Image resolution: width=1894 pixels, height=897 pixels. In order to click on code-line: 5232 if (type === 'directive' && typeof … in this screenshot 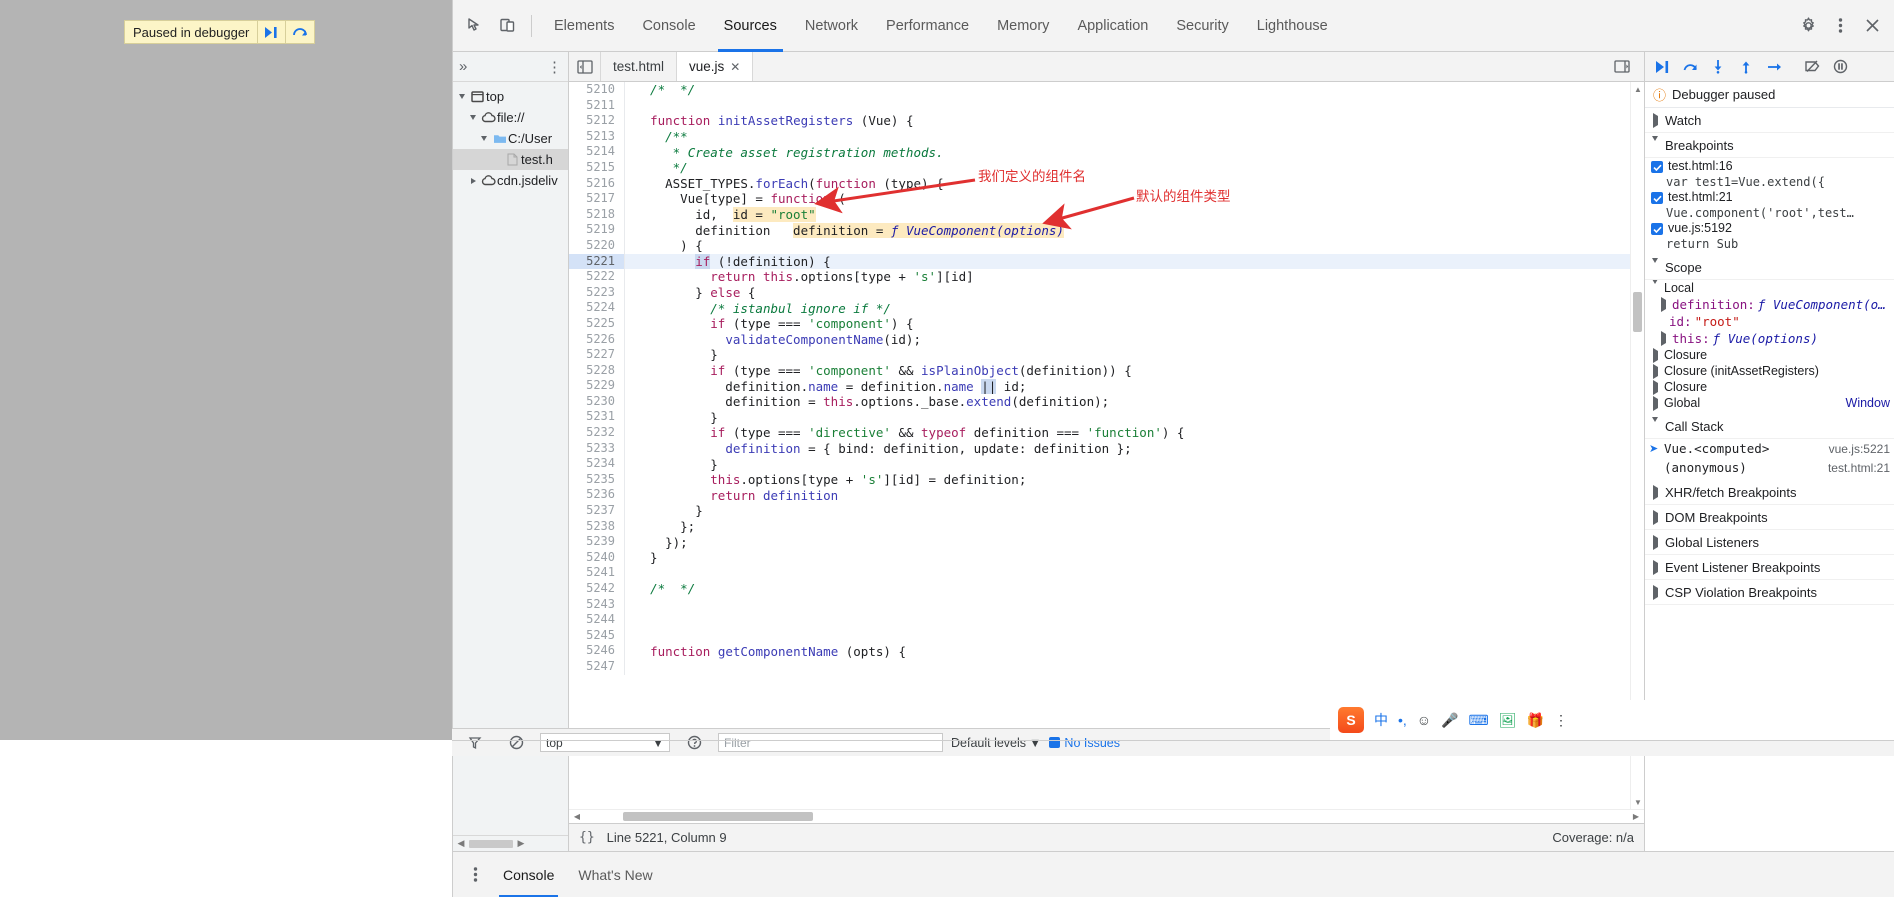, I will do `click(1106, 433)`.